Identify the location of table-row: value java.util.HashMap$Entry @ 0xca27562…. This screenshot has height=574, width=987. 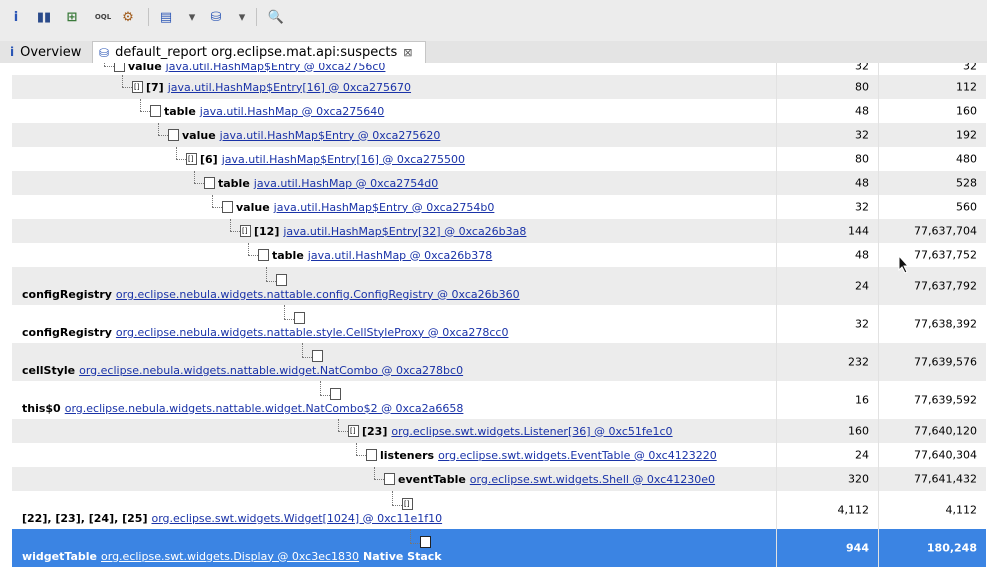
(499, 135).